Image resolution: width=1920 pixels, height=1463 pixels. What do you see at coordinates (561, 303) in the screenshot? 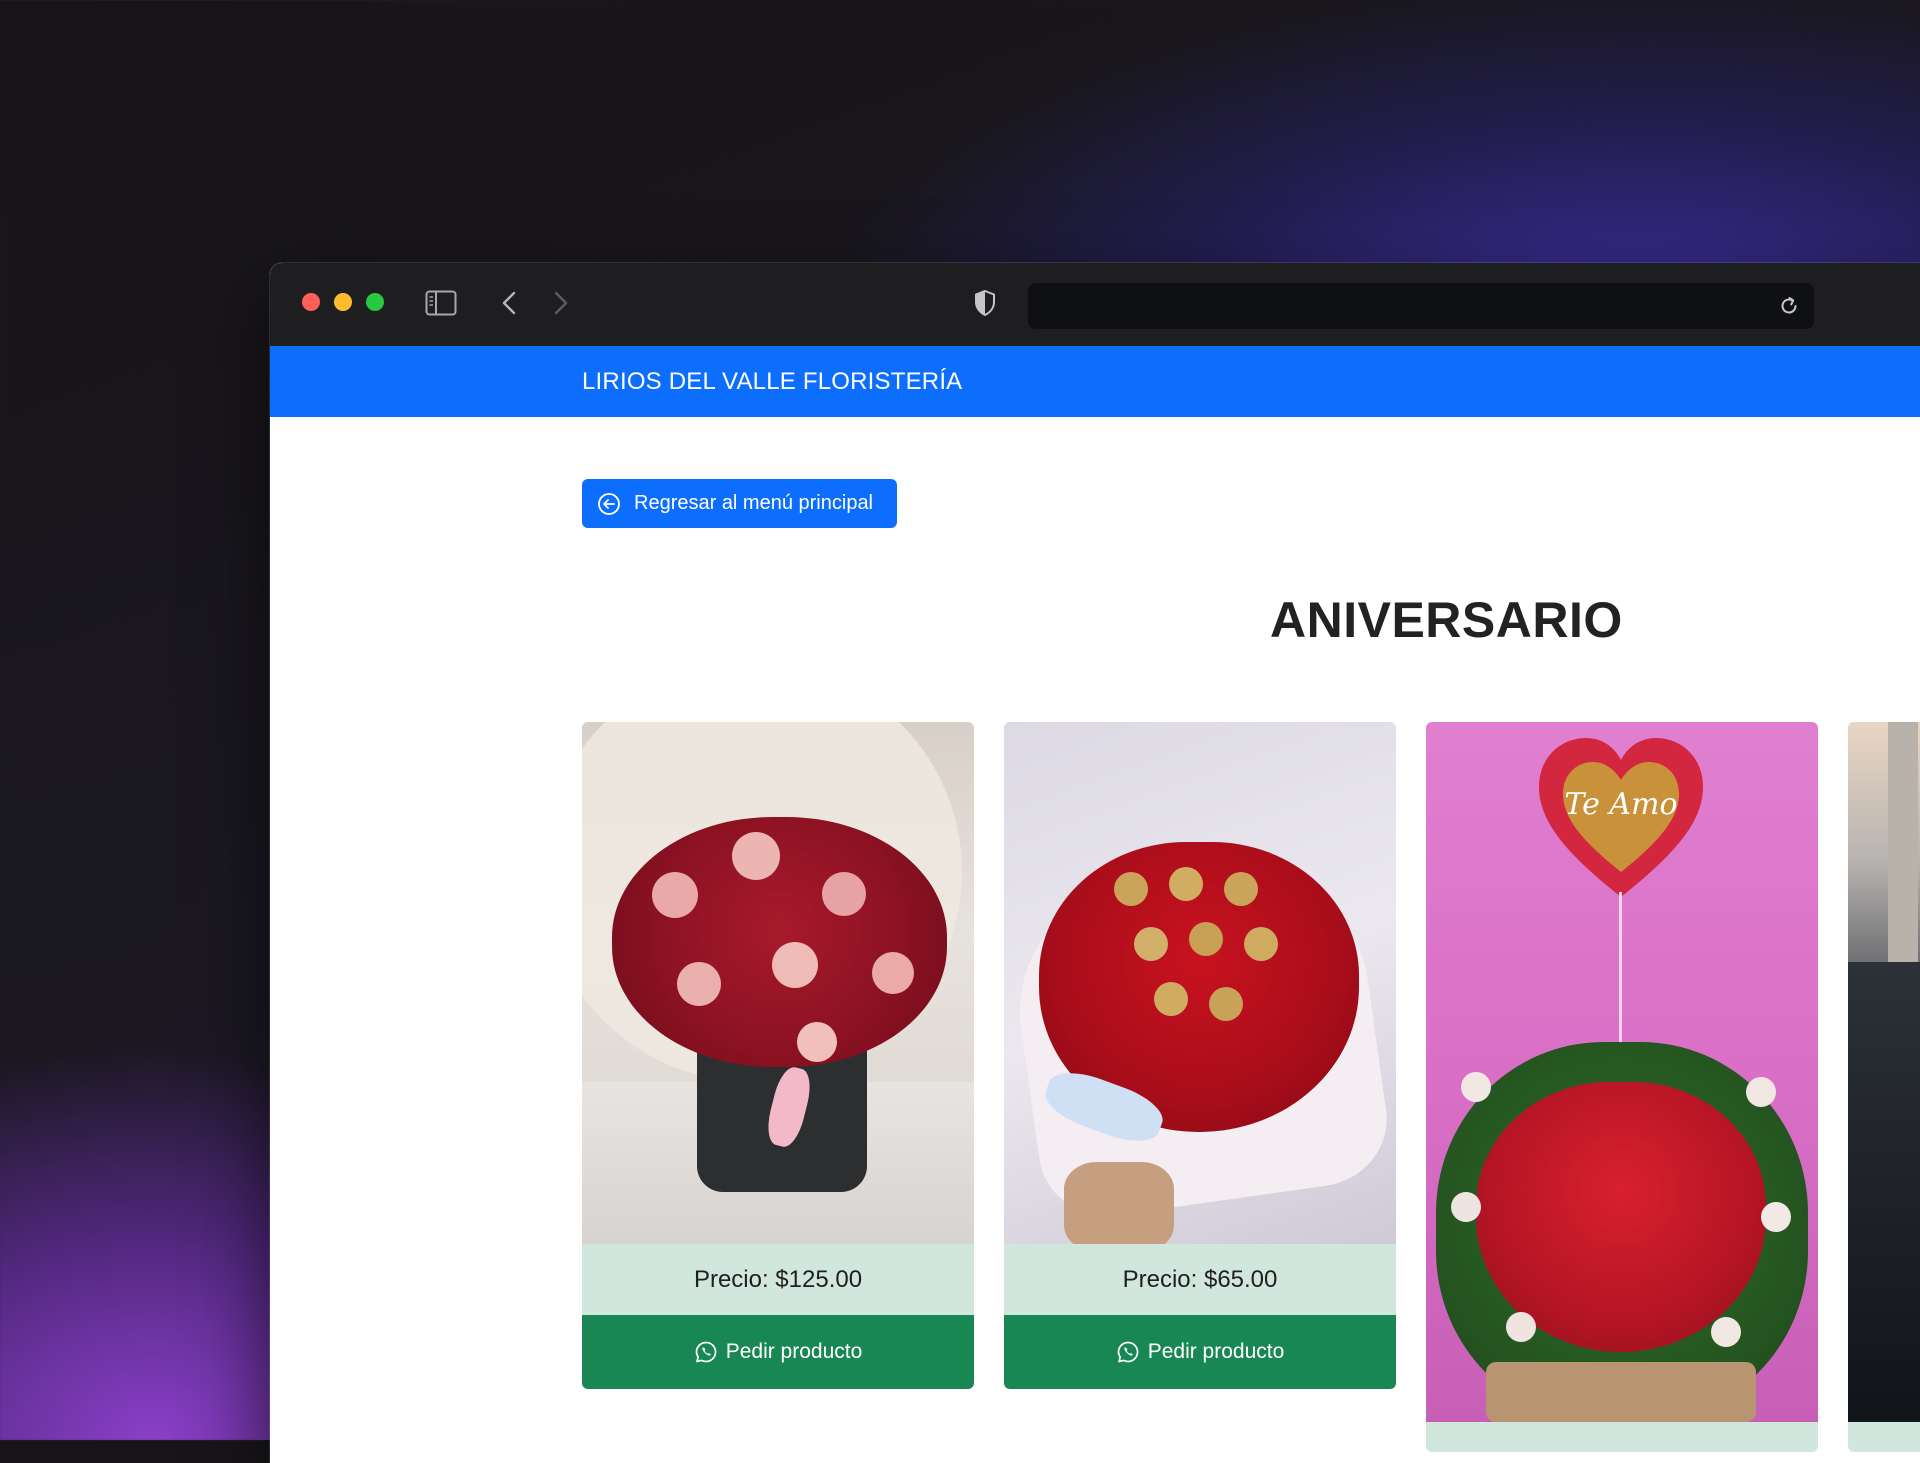
I see `chevron-right-icon` at bounding box center [561, 303].